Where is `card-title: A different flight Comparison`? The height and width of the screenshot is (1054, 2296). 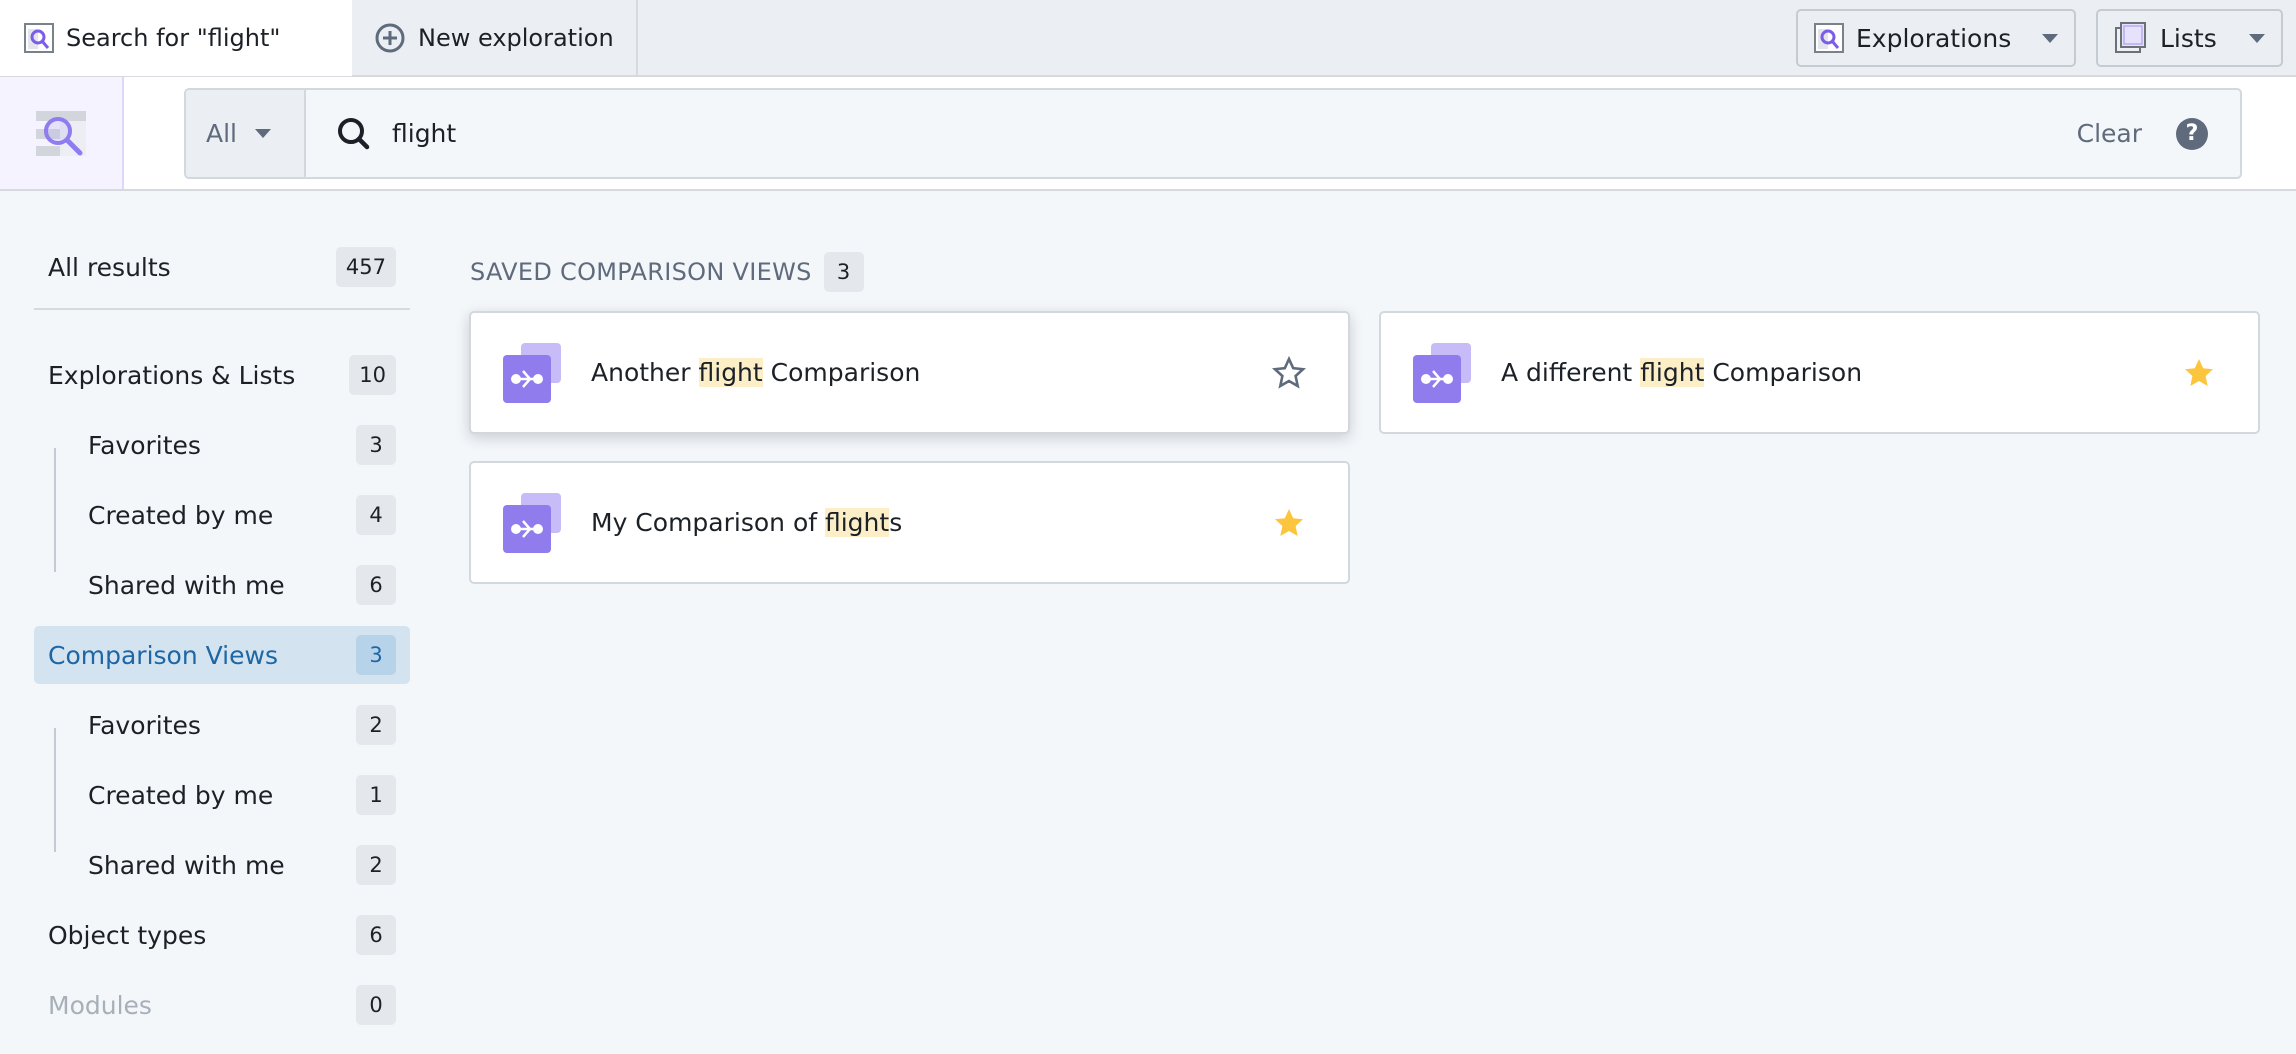
card-title: A different flight Comparison is located at coordinates (1682, 372).